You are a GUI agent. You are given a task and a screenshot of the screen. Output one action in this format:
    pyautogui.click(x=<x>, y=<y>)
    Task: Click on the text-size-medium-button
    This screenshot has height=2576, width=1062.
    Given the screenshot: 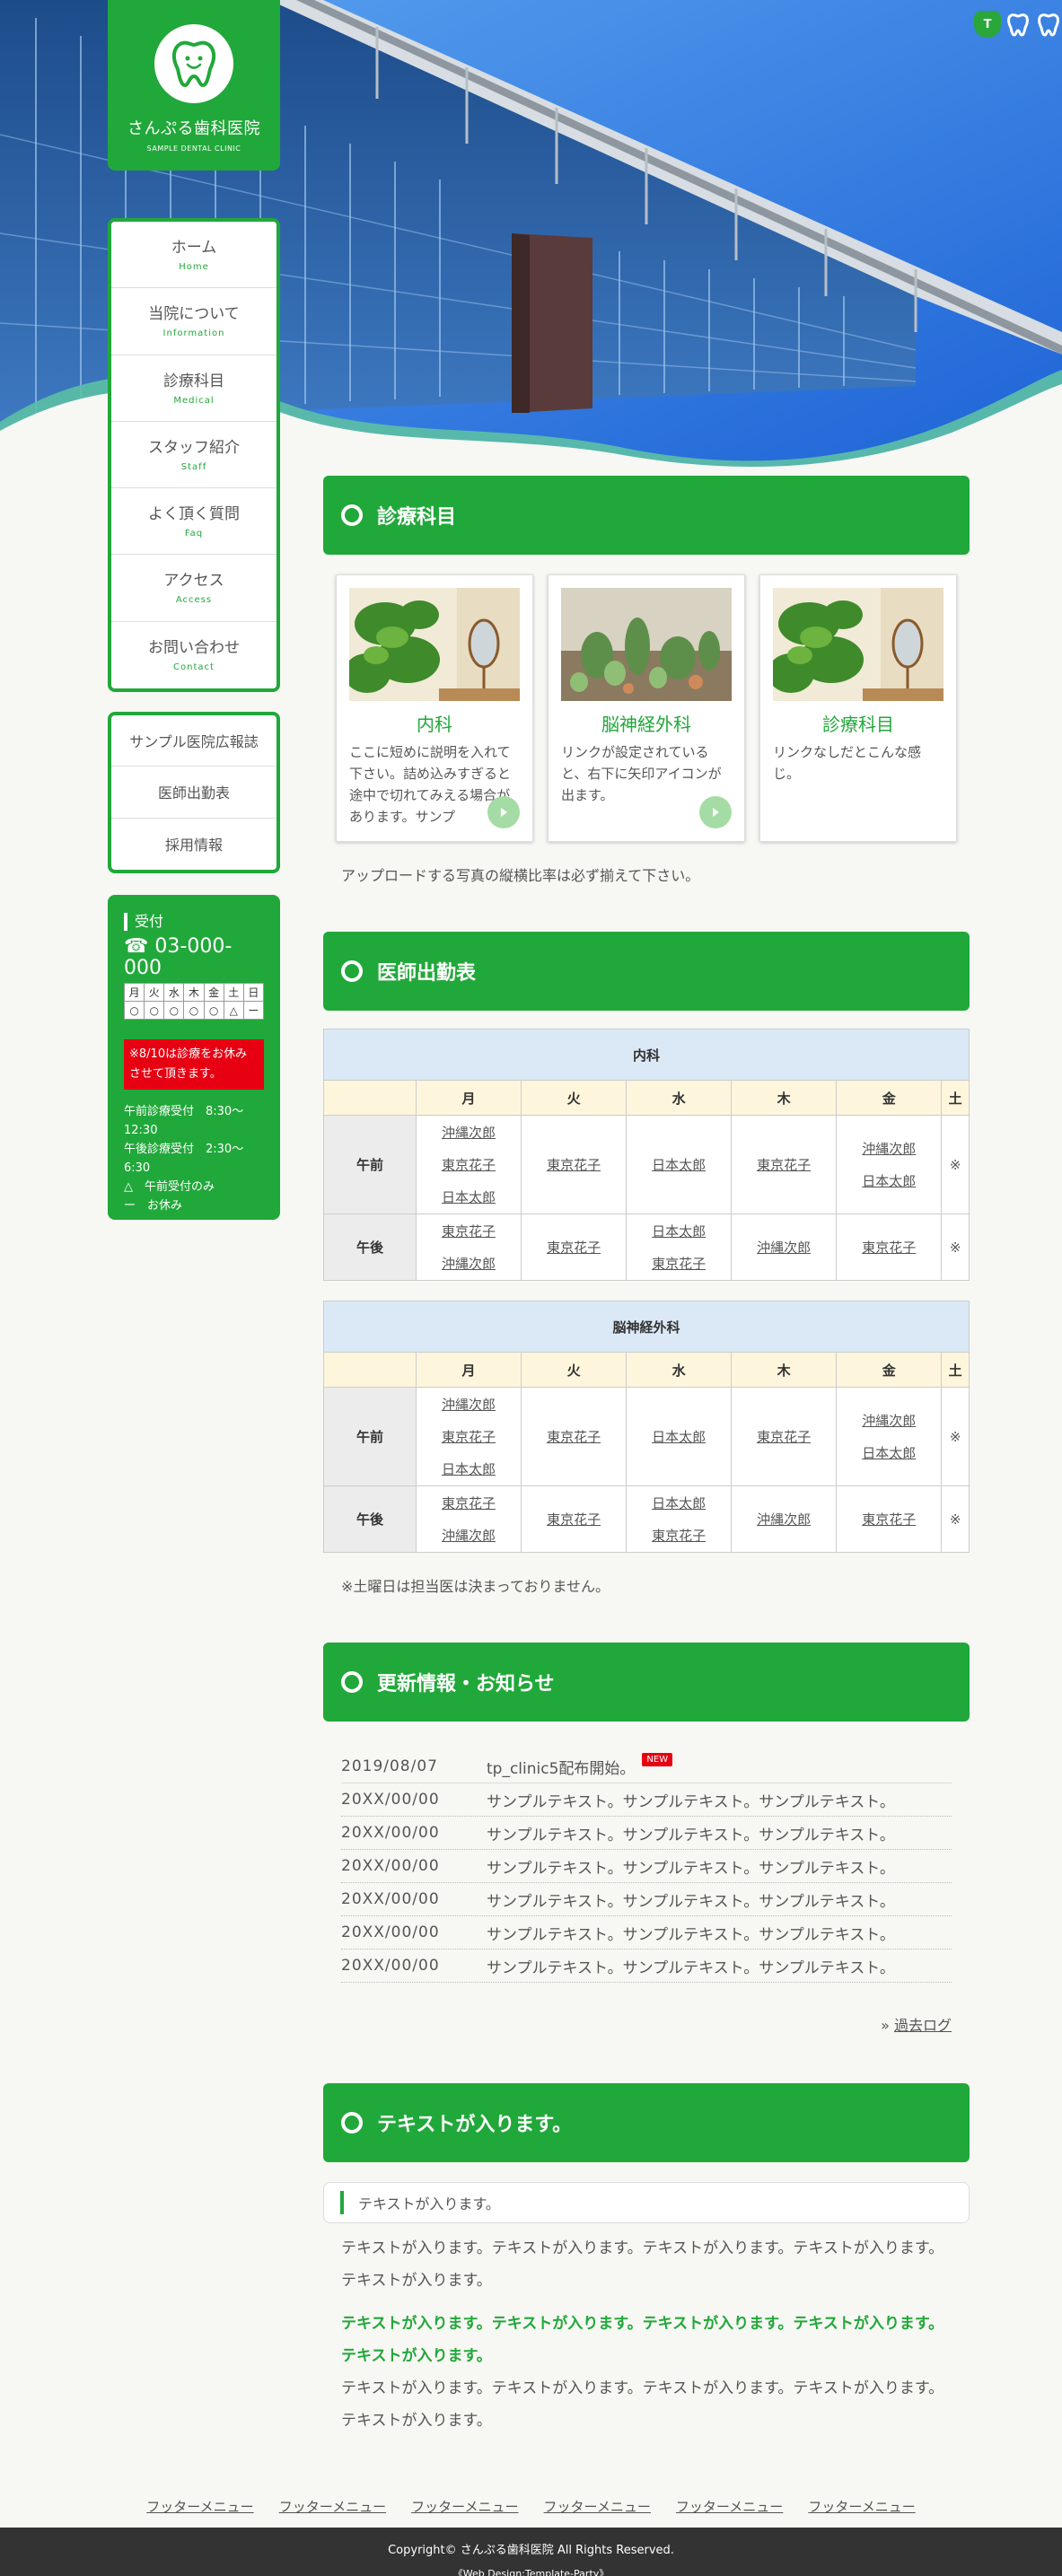 What is the action you would take?
    pyautogui.click(x=1018, y=24)
    